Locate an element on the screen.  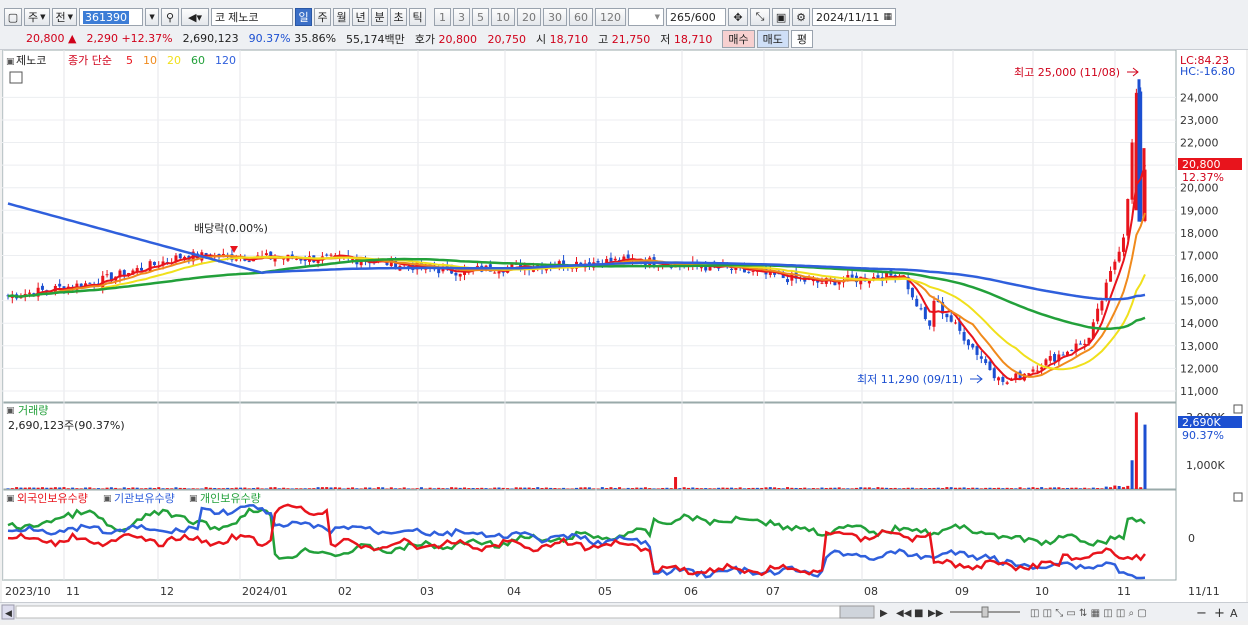
save-icon: ▣ is located at coordinates (781, 17).